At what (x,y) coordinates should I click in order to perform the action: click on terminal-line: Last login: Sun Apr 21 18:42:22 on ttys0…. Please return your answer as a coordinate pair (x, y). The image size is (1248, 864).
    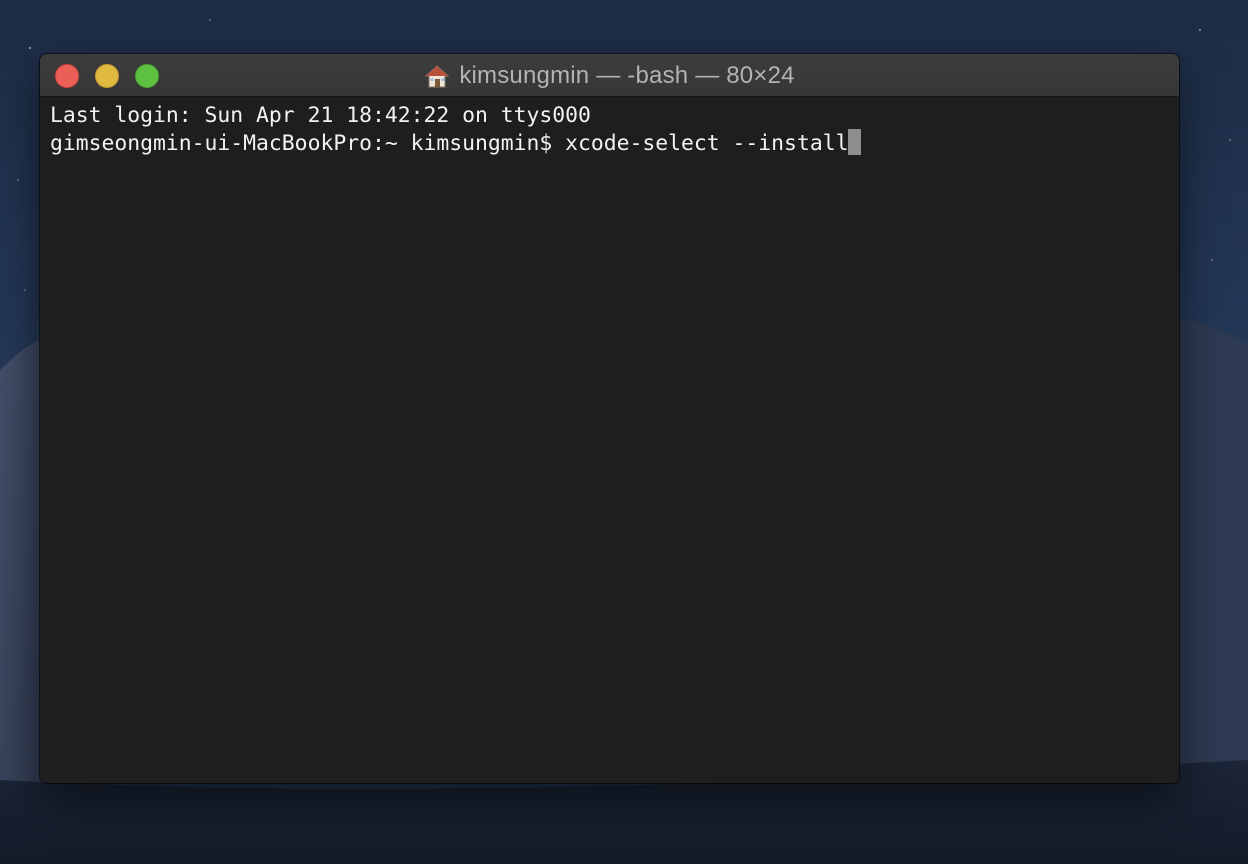
    Looking at the image, I should click on (320, 115).